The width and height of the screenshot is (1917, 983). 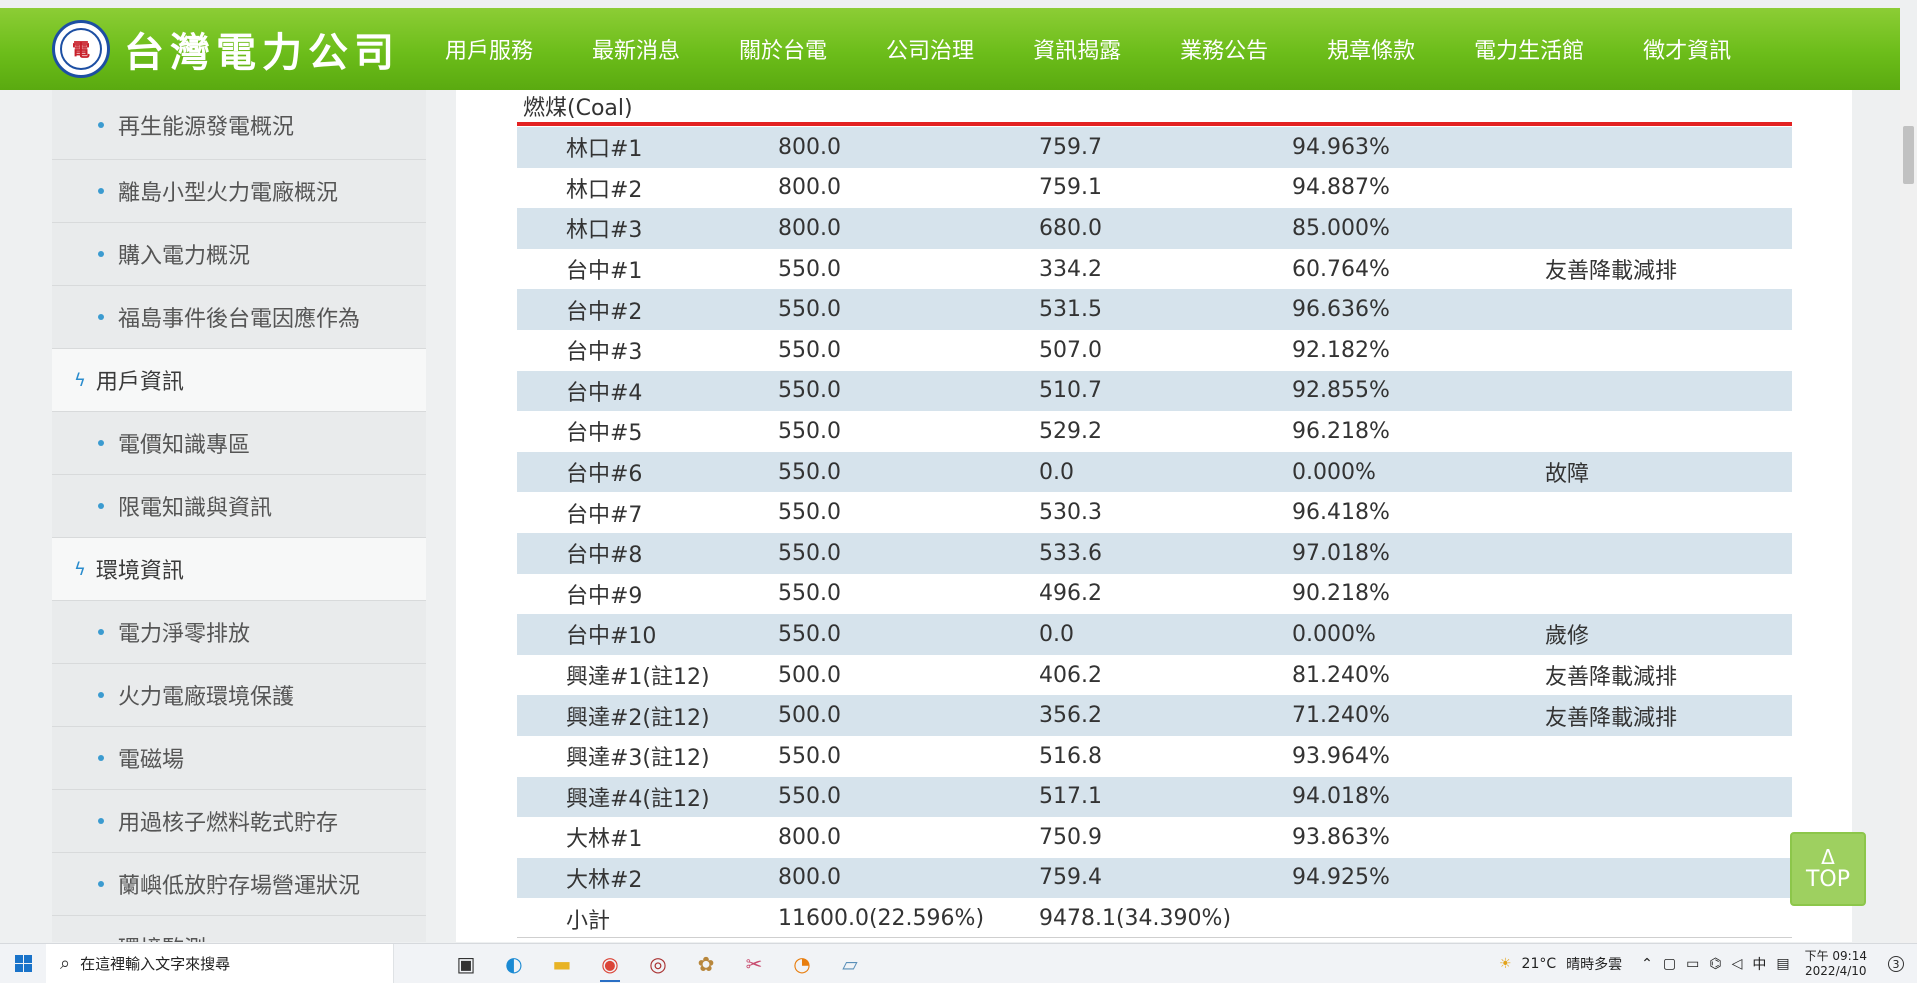 I want to click on sidebar-item: 環境監測, so click(x=239, y=929).